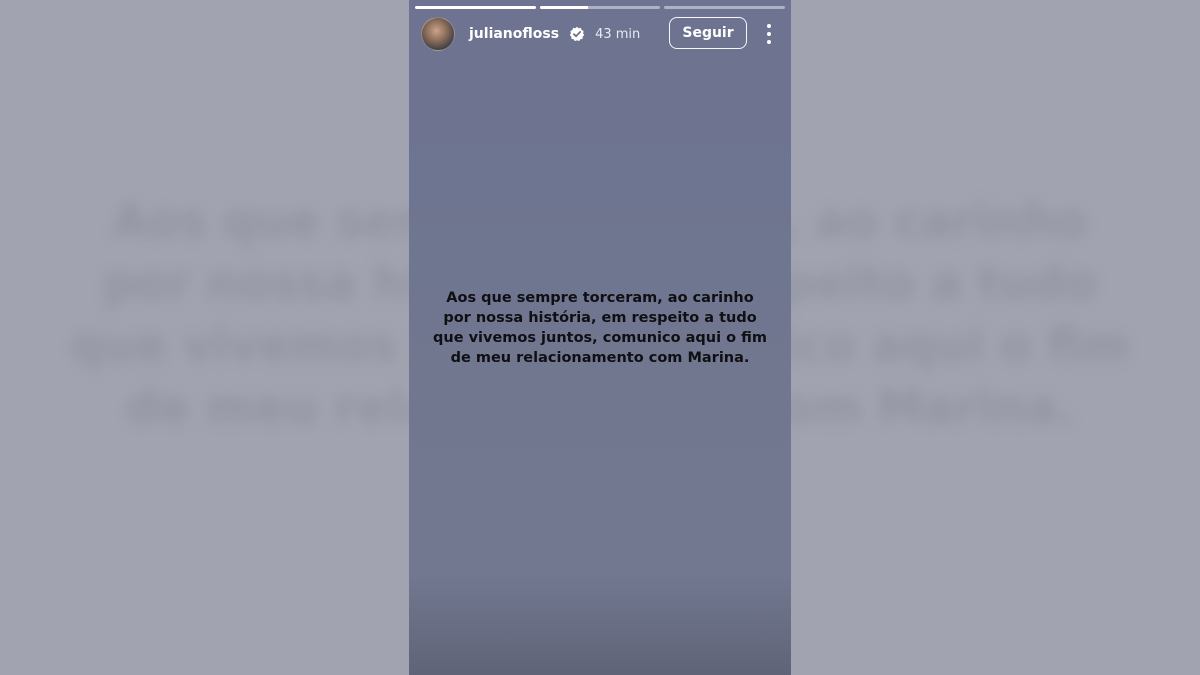 The height and width of the screenshot is (675, 1200). Describe the element at coordinates (438, 34) in the screenshot. I see `avatar` at that location.